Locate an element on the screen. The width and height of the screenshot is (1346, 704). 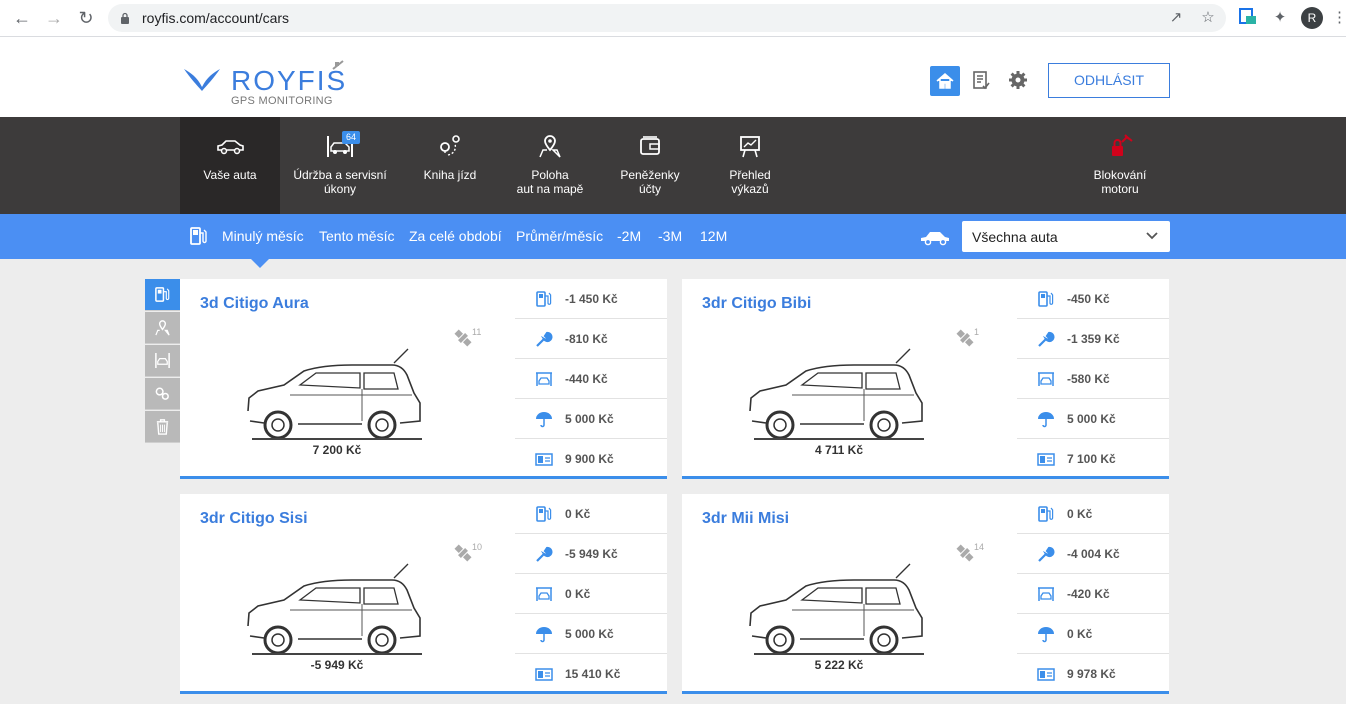
stat-row-service: -580 Kč is located at coordinates (1093, 379).